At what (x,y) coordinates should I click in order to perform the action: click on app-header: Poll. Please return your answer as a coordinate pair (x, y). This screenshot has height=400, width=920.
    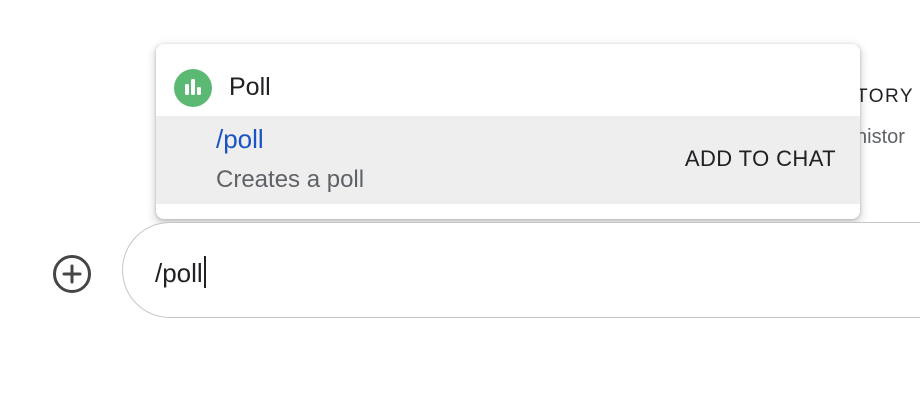
    Looking at the image, I should click on (508, 80).